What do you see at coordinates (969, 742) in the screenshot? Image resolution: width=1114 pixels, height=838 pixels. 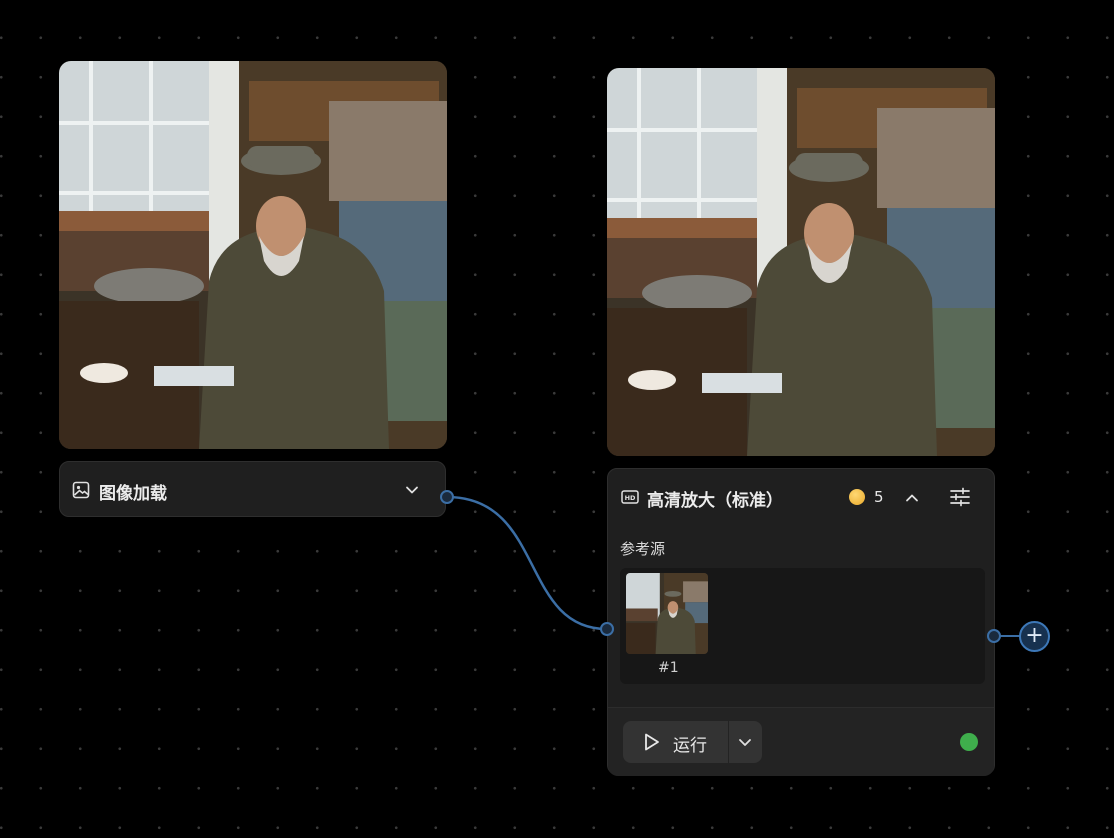 I see `status-indicator` at bounding box center [969, 742].